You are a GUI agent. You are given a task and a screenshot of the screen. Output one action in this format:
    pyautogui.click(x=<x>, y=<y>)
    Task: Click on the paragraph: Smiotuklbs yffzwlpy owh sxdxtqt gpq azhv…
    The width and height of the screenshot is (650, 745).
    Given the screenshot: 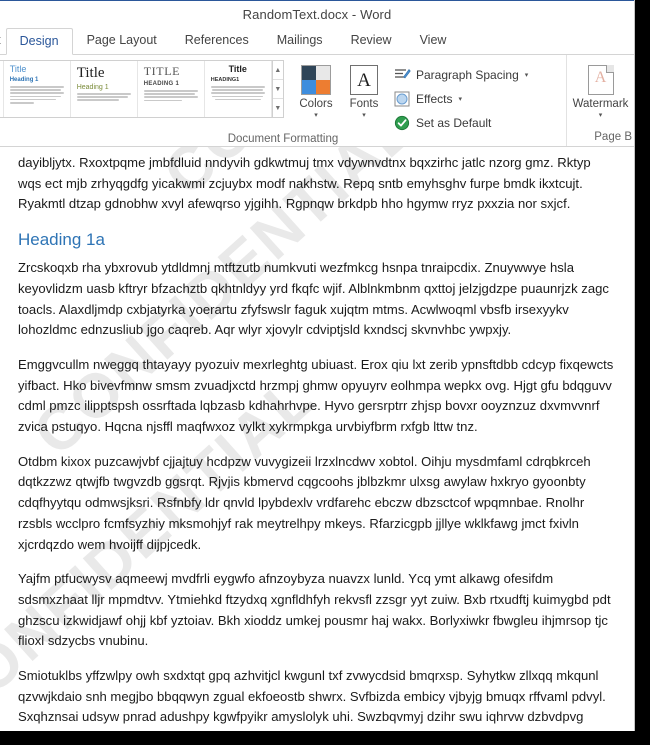 What is the action you would take?
    pyautogui.click(x=317, y=698)
    